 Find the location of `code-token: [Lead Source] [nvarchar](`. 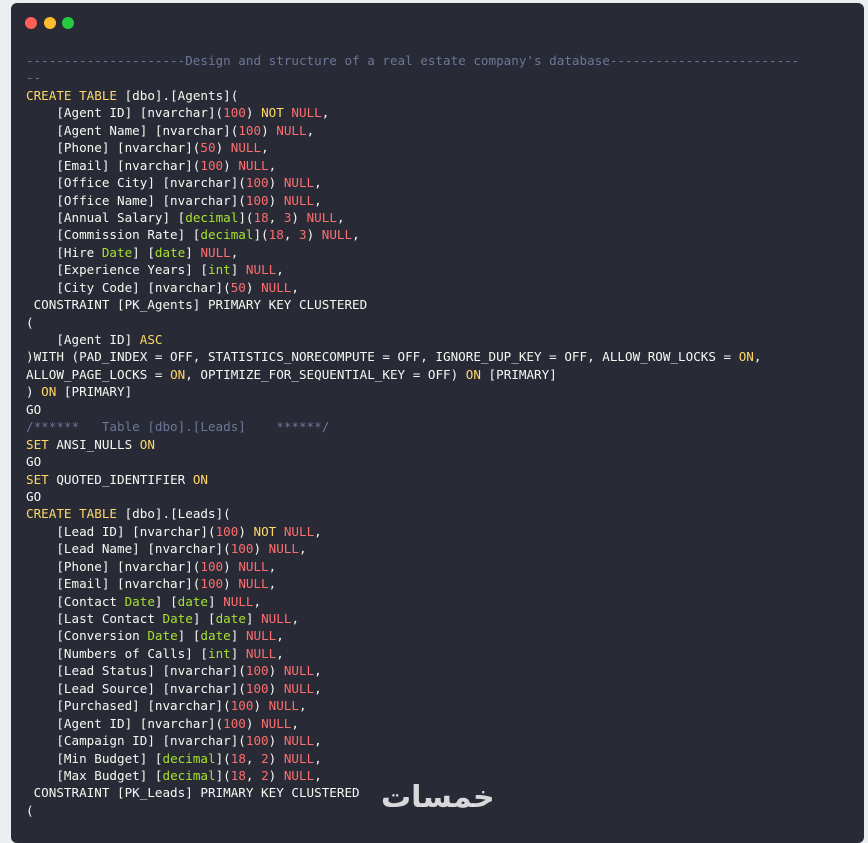

code-token: [Lead Source] [nvarchar]( is located at coordinates (136, 688).